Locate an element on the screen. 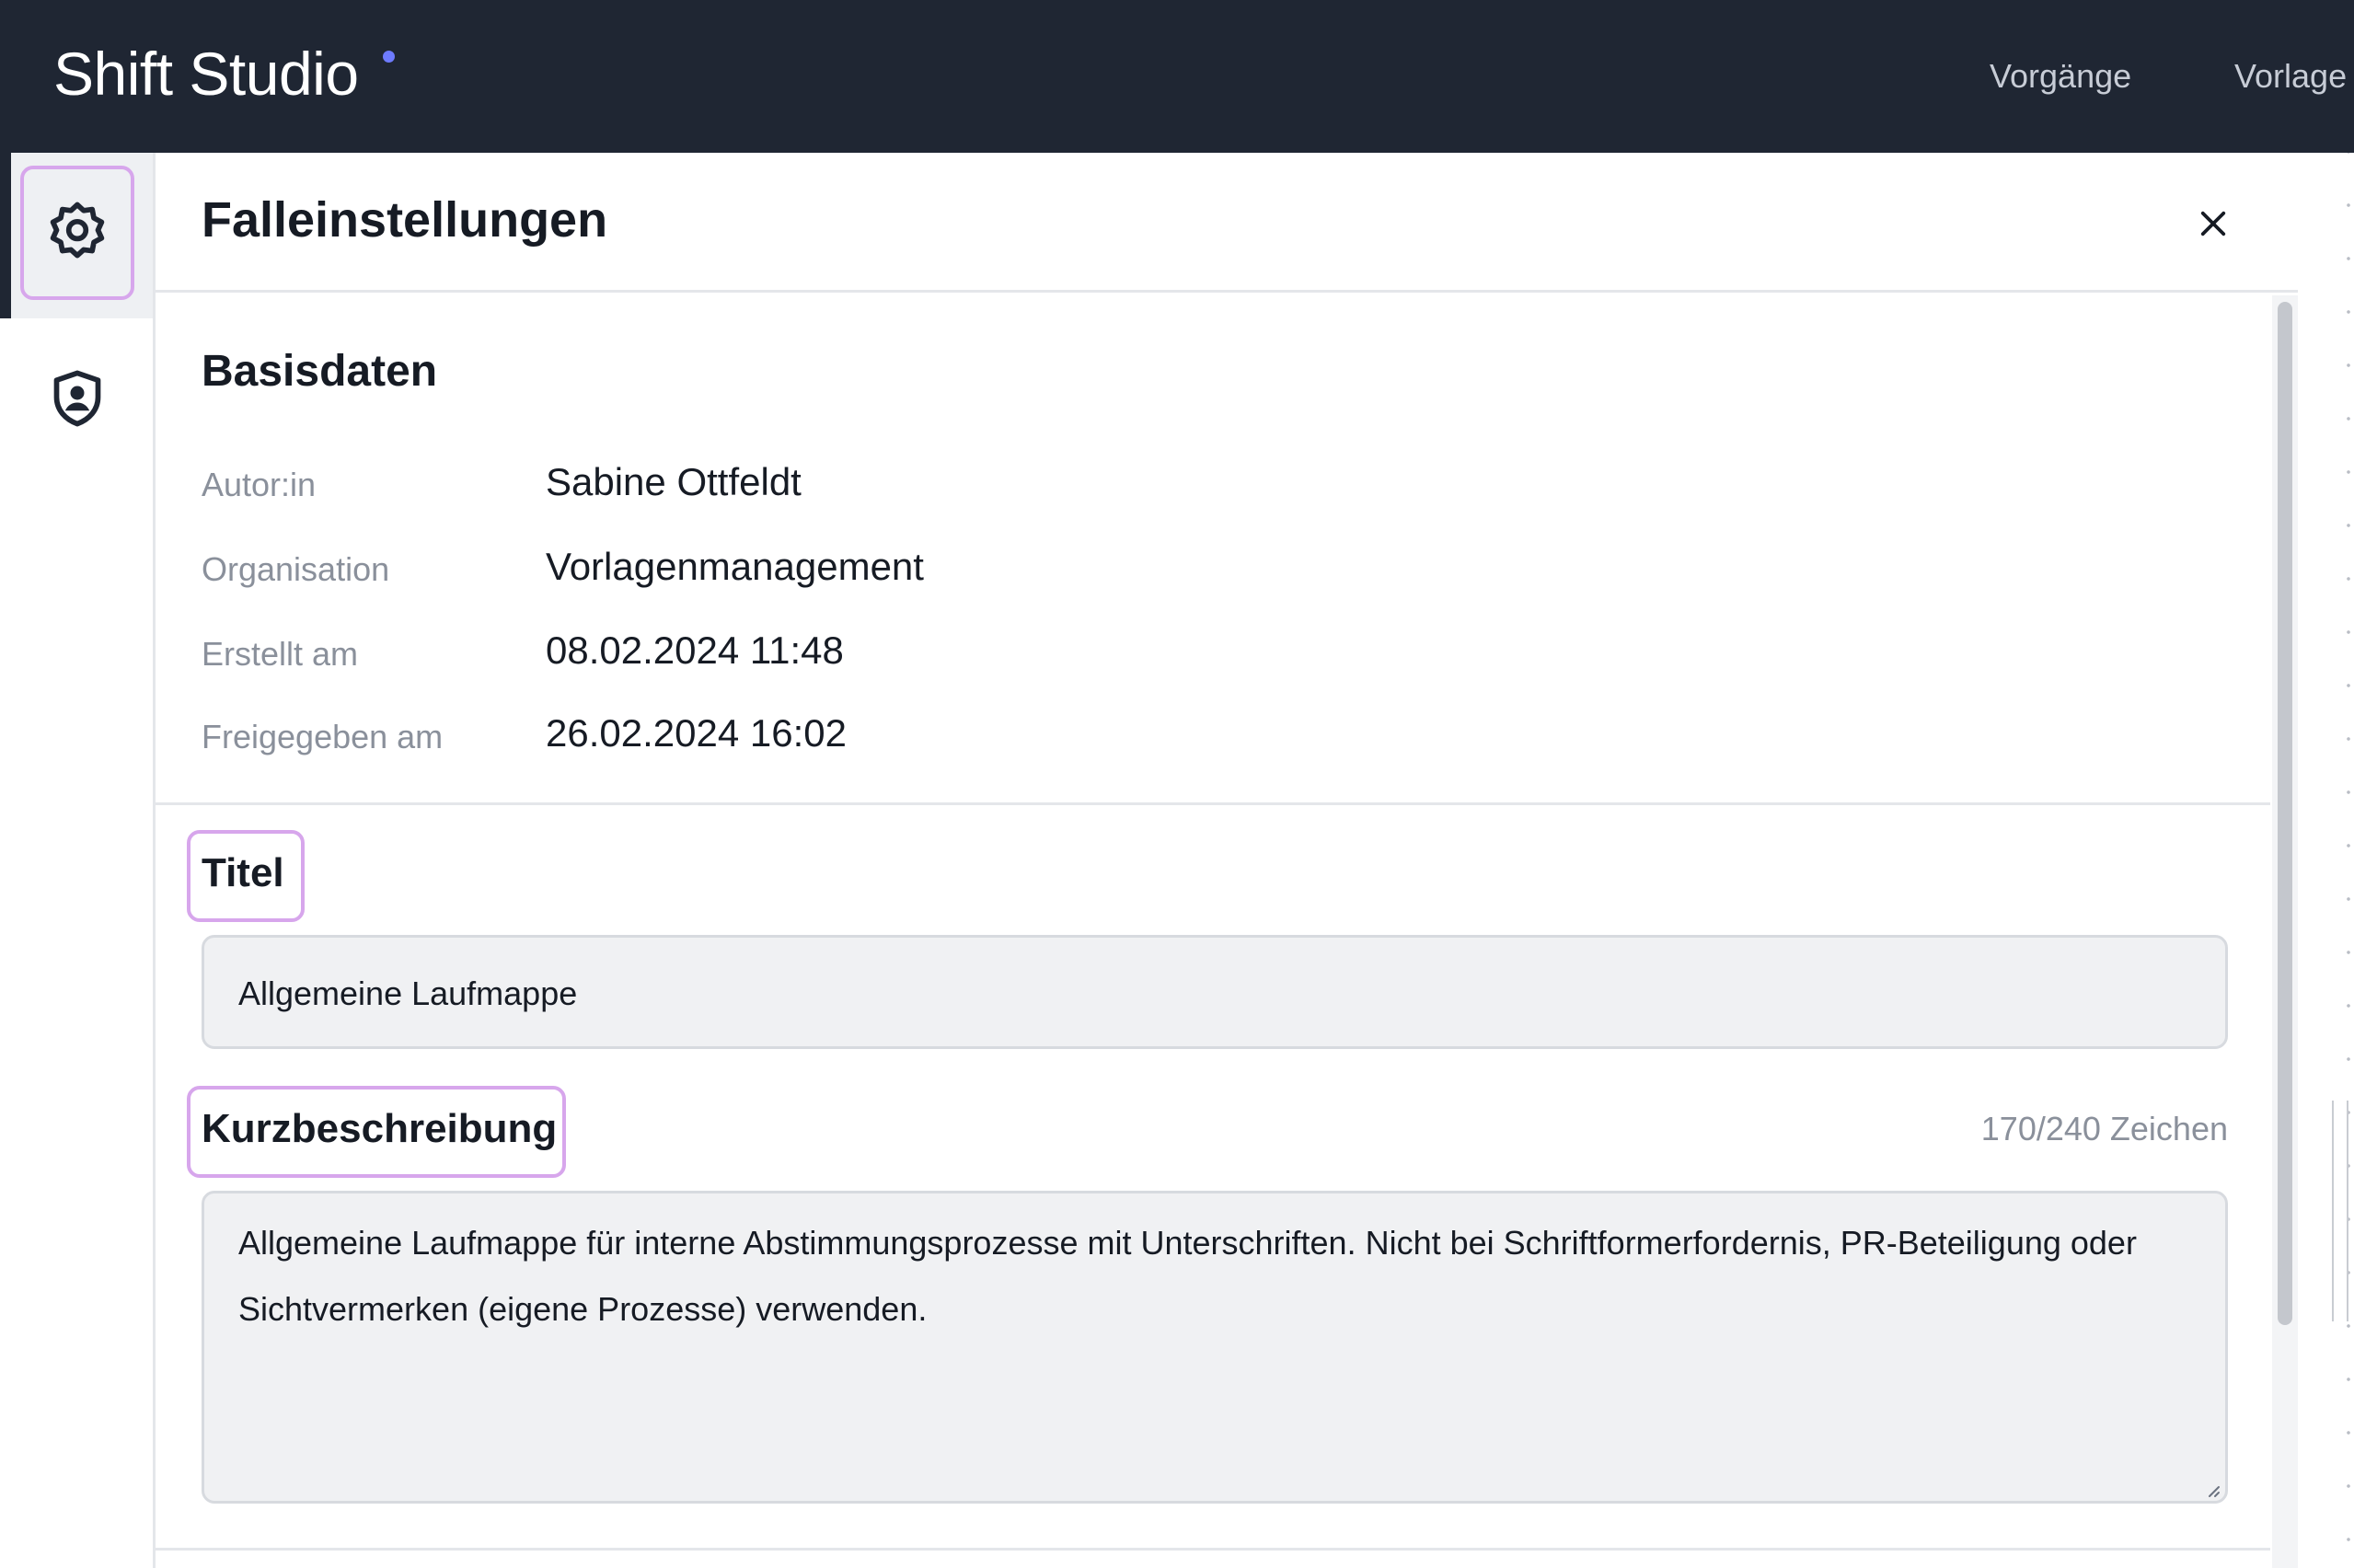 The image size is (2354, 1568). panel-header: Falleinstellungen is located at coordinates (1227, 223).